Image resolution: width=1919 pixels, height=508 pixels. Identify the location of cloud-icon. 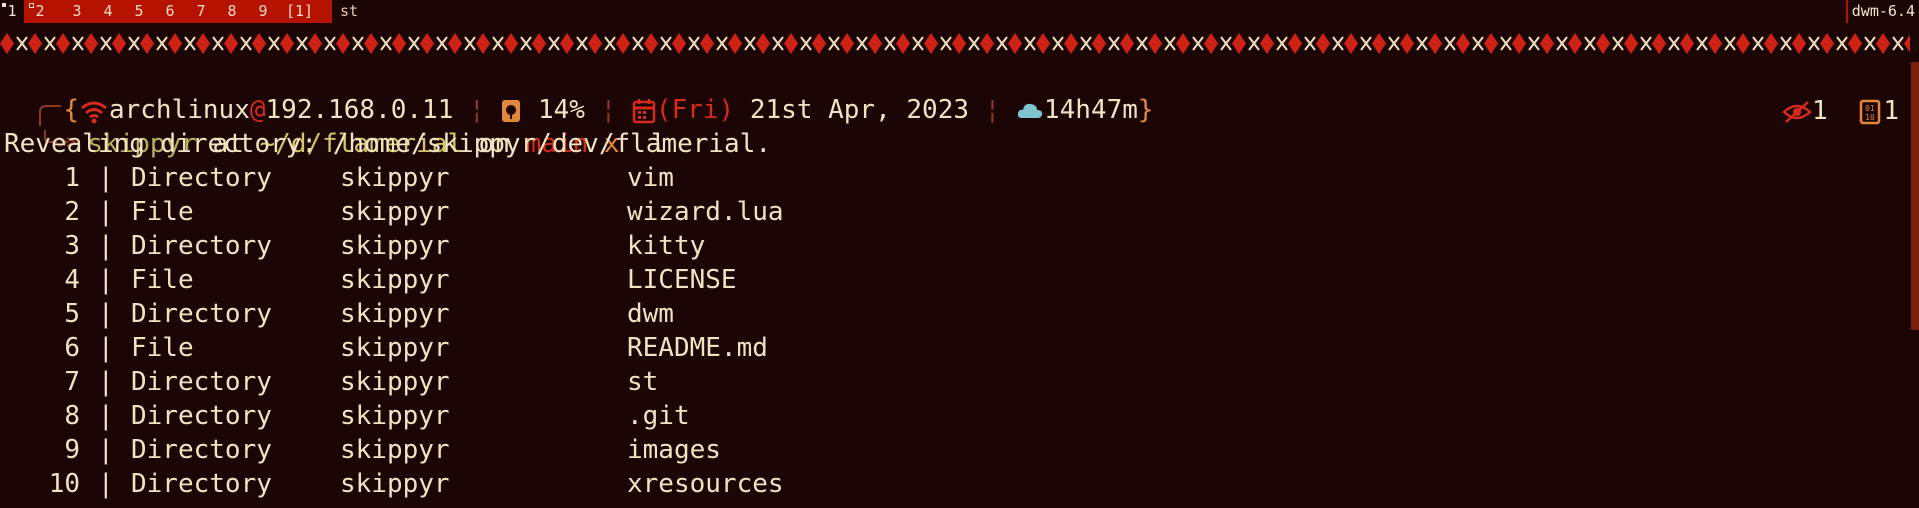
(1030, 110).